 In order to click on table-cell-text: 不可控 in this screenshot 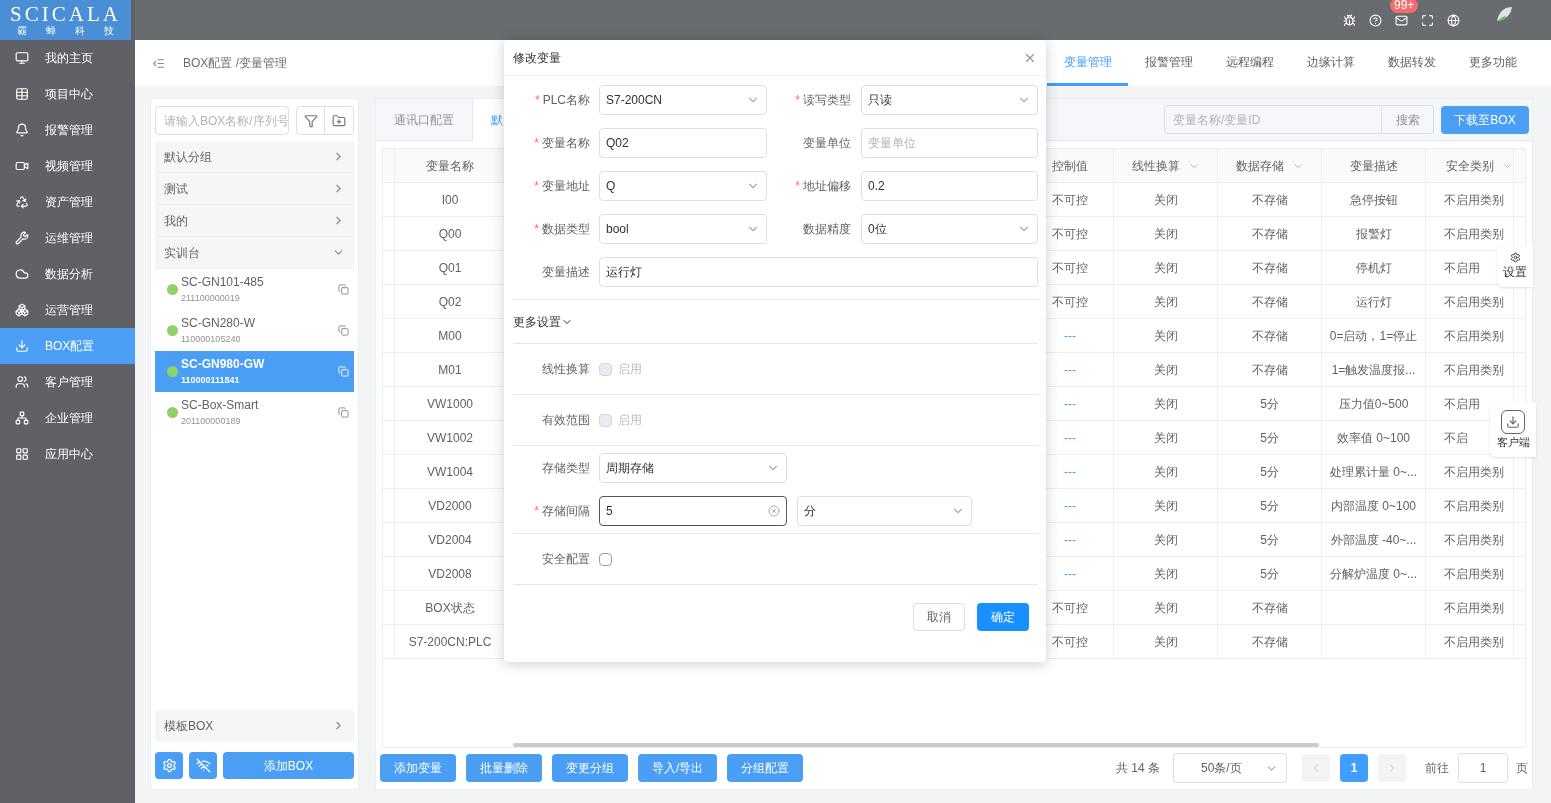, I will do `click(1070, 302)`.